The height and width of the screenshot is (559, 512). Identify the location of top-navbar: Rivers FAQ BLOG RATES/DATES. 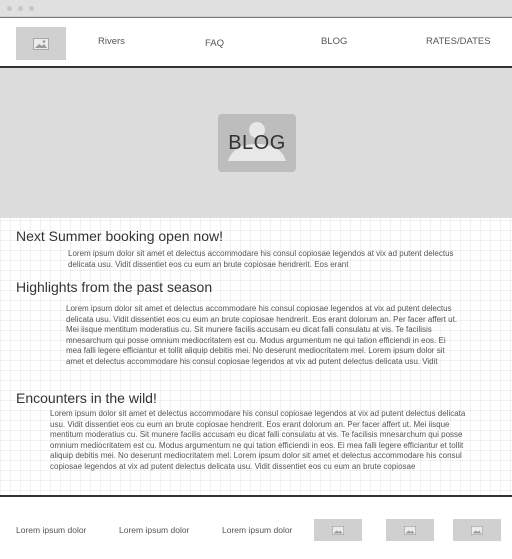
(256, 42).